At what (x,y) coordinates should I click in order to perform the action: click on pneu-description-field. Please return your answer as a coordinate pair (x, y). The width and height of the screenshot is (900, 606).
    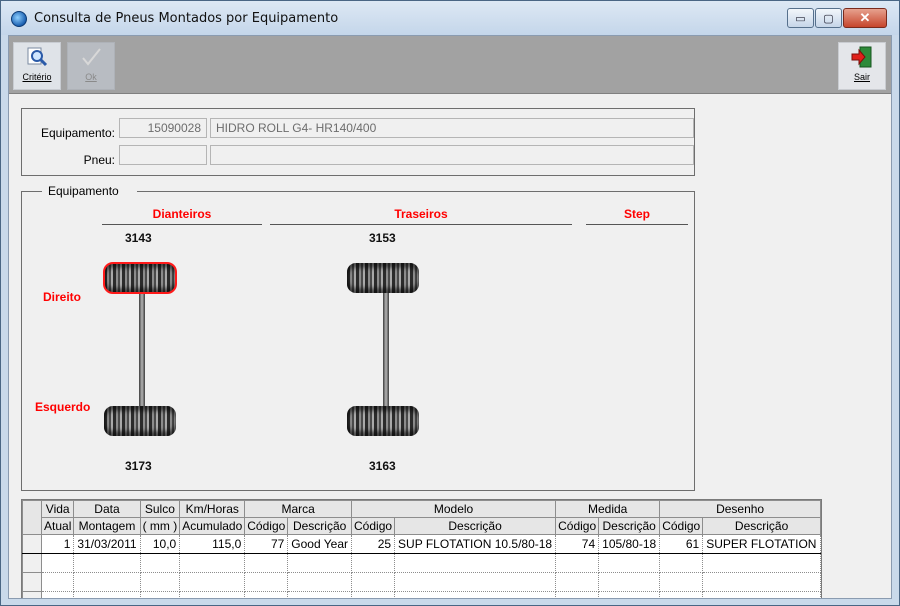
    Looking at the image, I should click on (452, 155).